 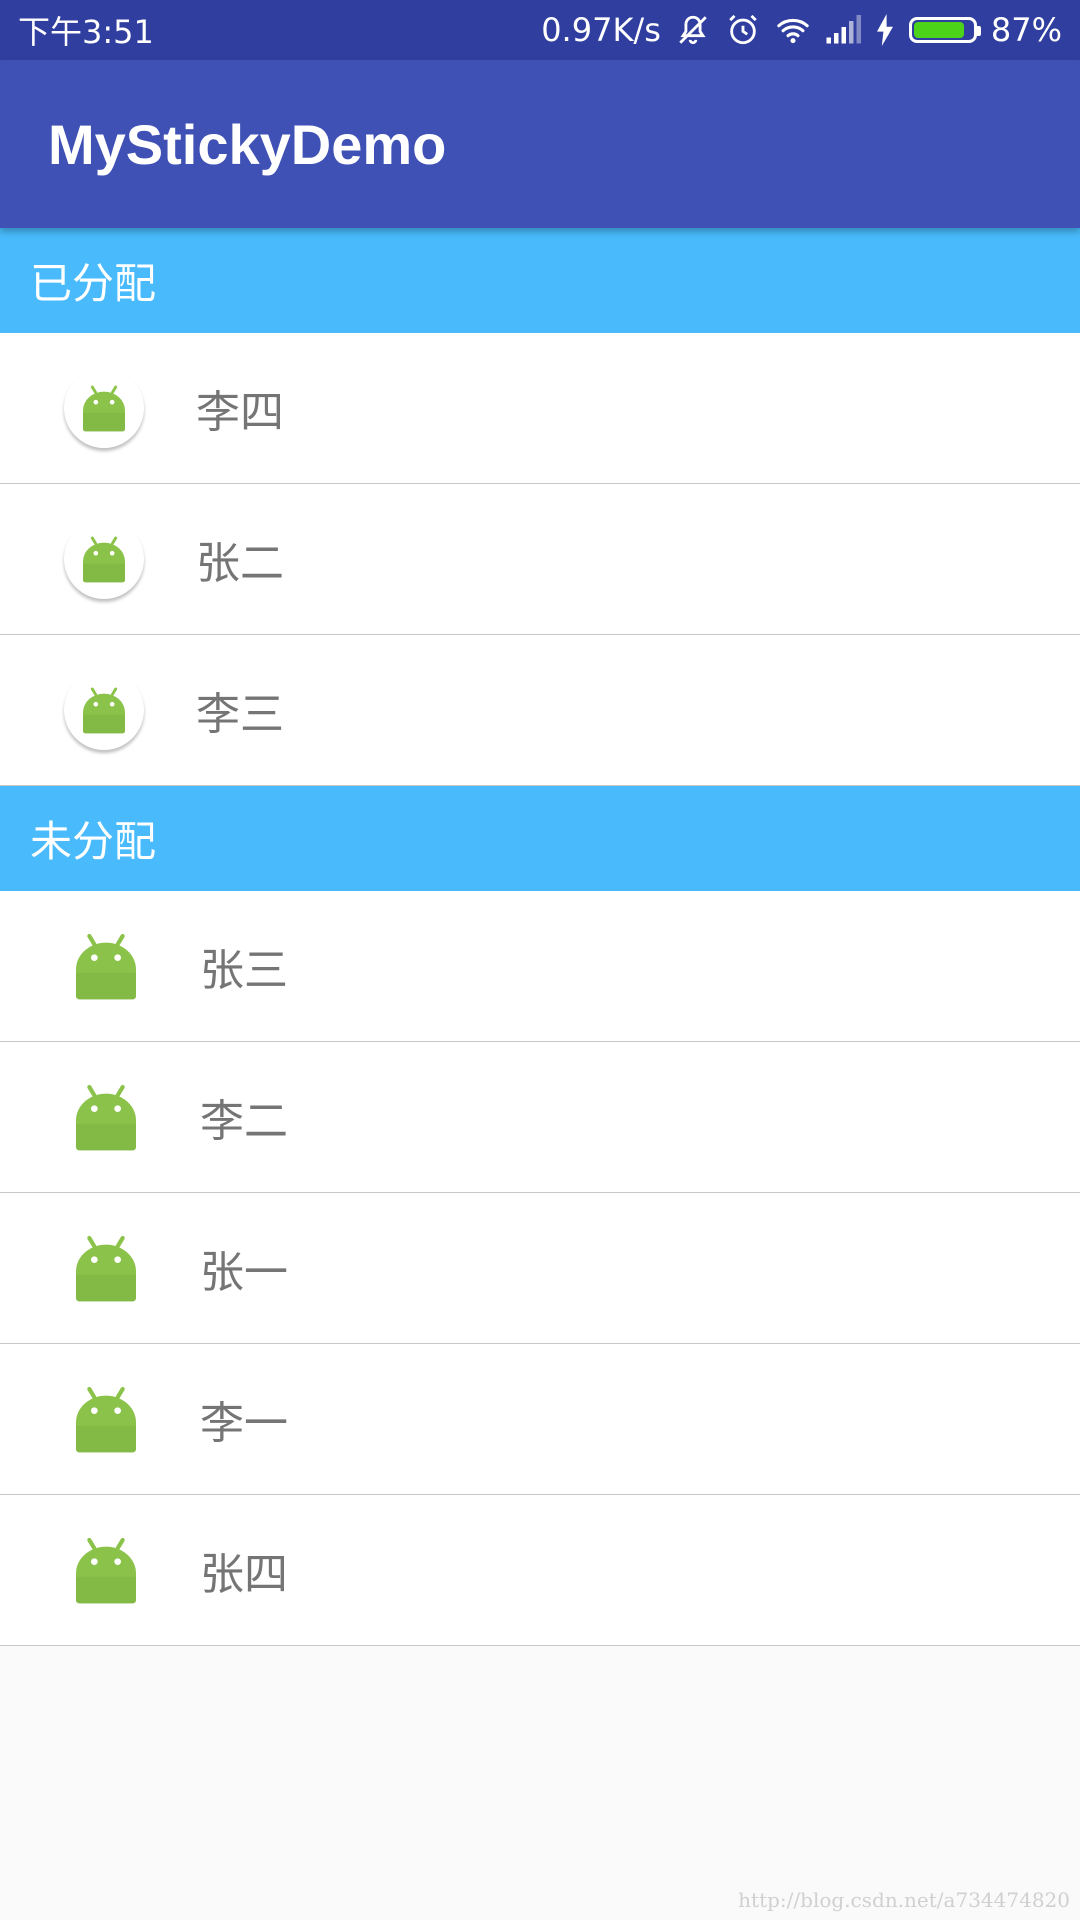 I want to click on list-item: 李四, so click(x=540, y=408).